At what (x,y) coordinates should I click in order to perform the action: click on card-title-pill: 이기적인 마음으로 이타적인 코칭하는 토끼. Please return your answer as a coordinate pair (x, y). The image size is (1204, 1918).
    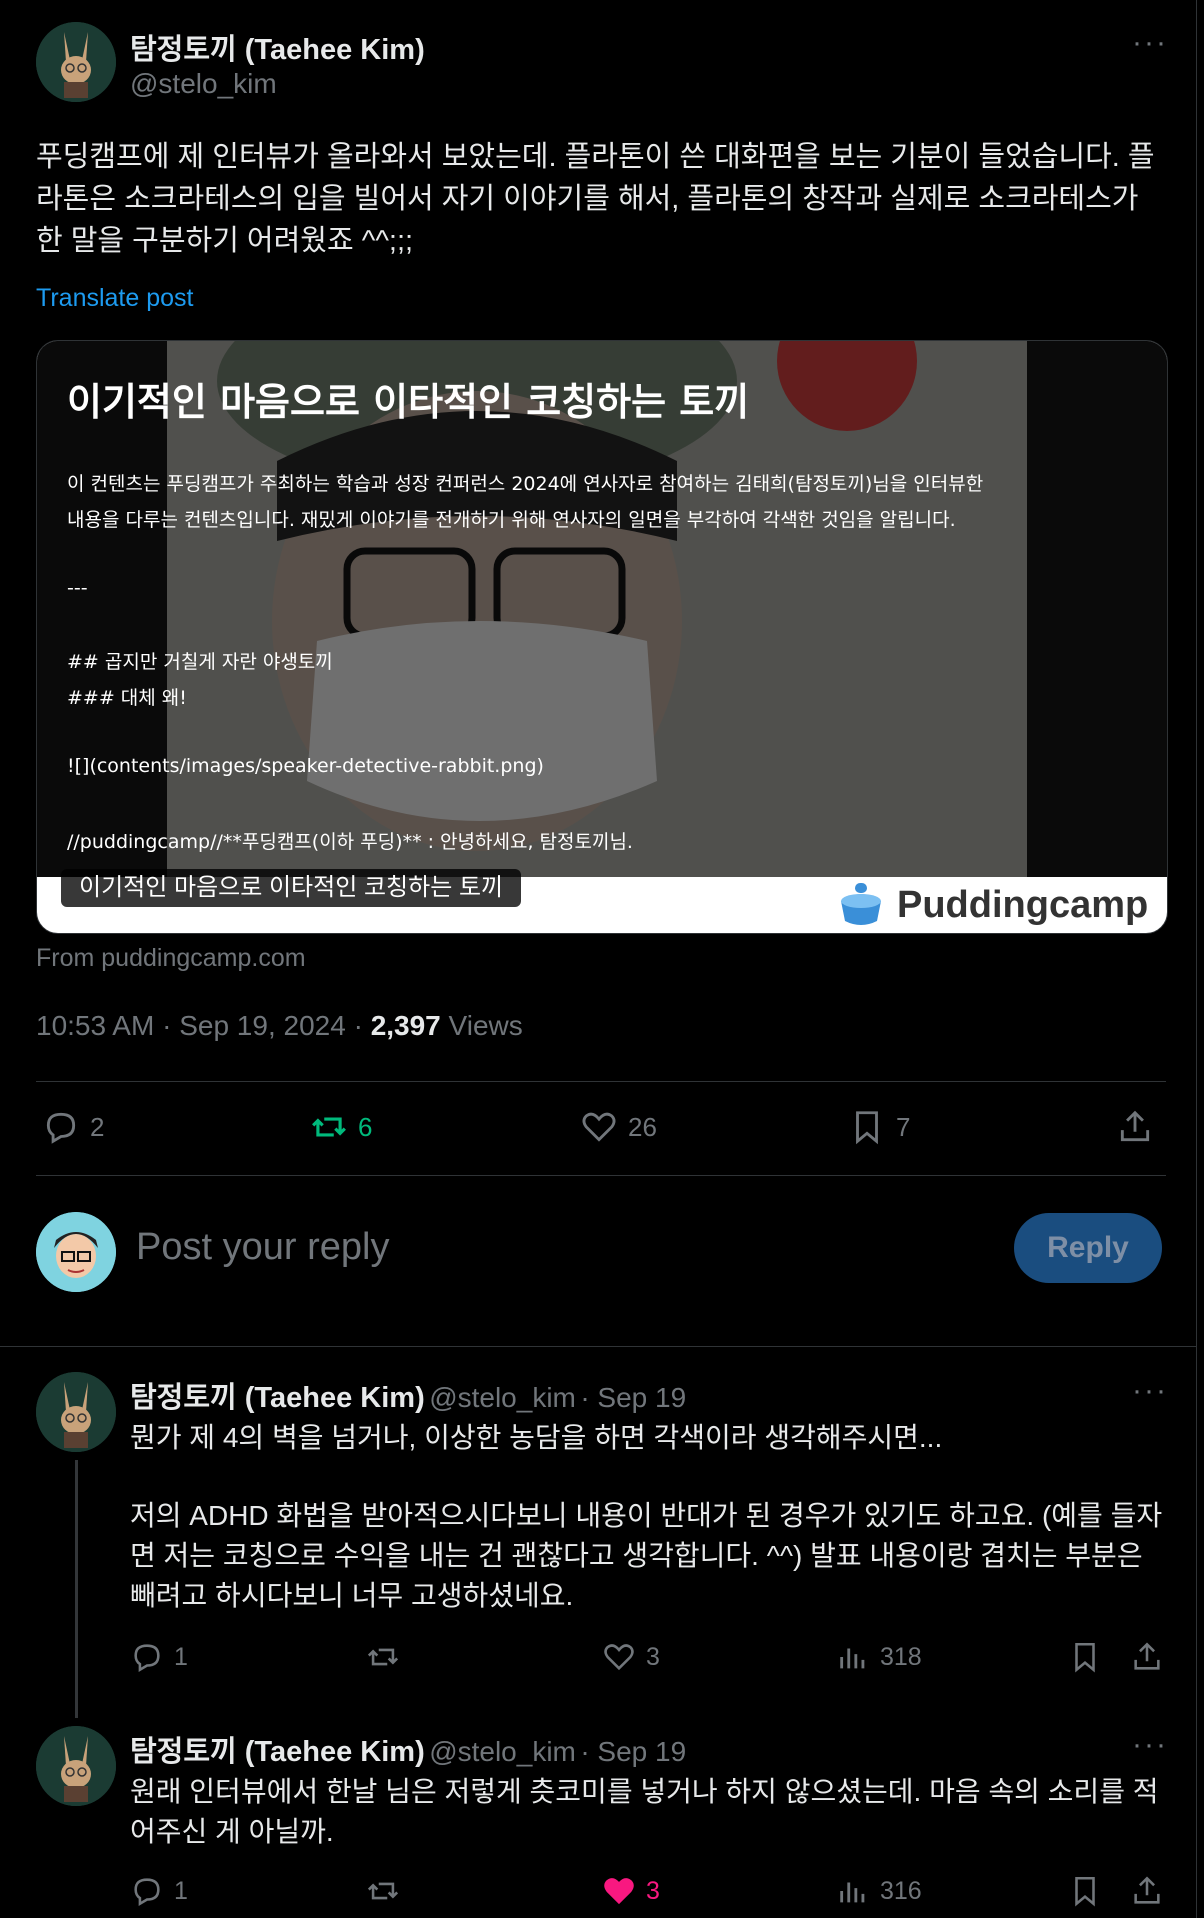
    Looking at the image, I should click on (291, 888).